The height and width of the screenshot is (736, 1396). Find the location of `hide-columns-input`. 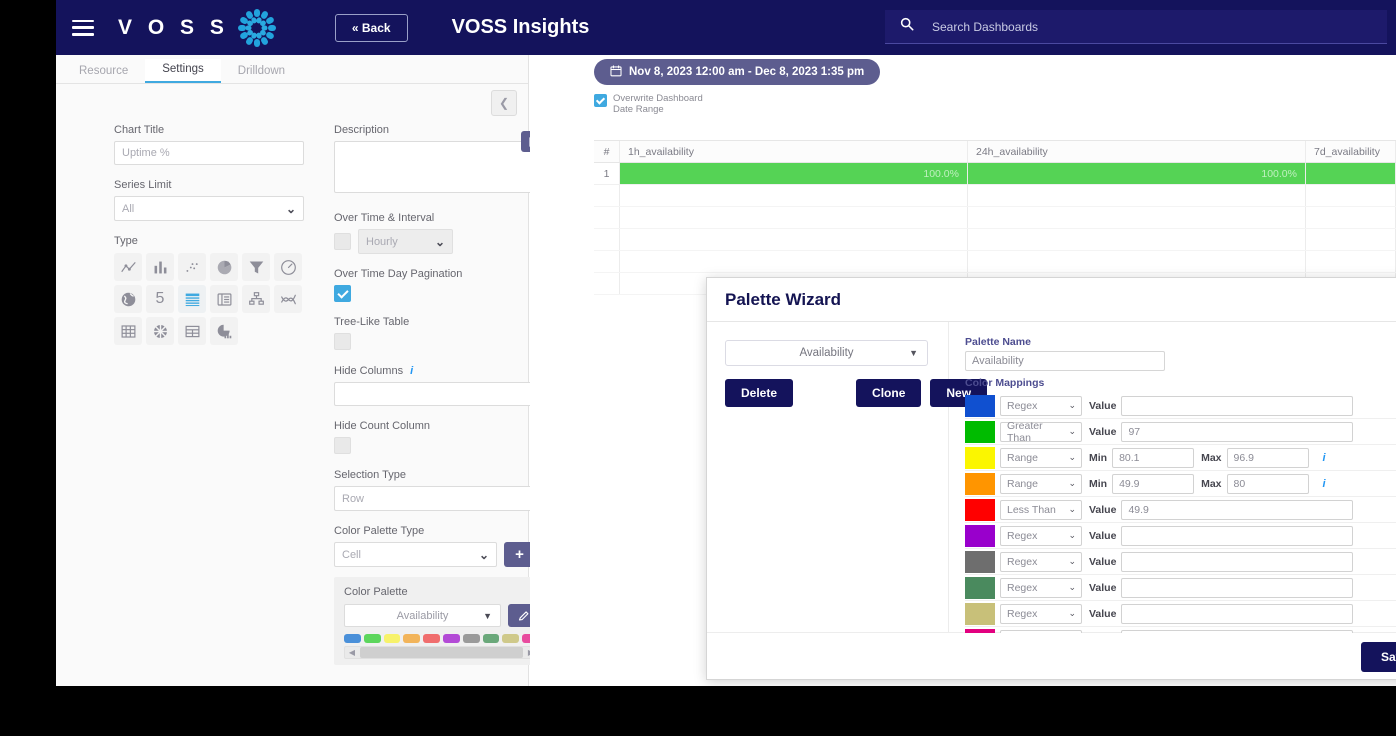

hide-columns-input is located at coordinates (441, 394).